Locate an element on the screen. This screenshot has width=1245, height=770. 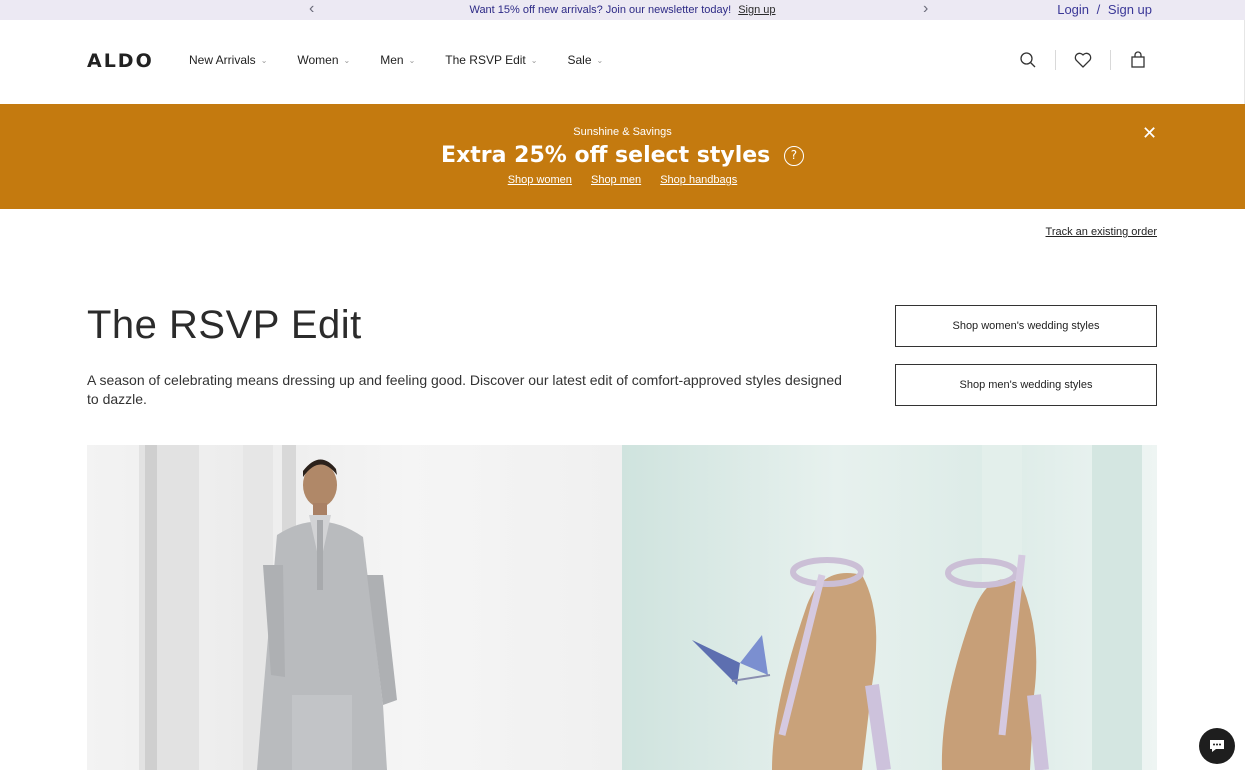
track-order-link: Track an existing order is located at coordinates (1101, 232).